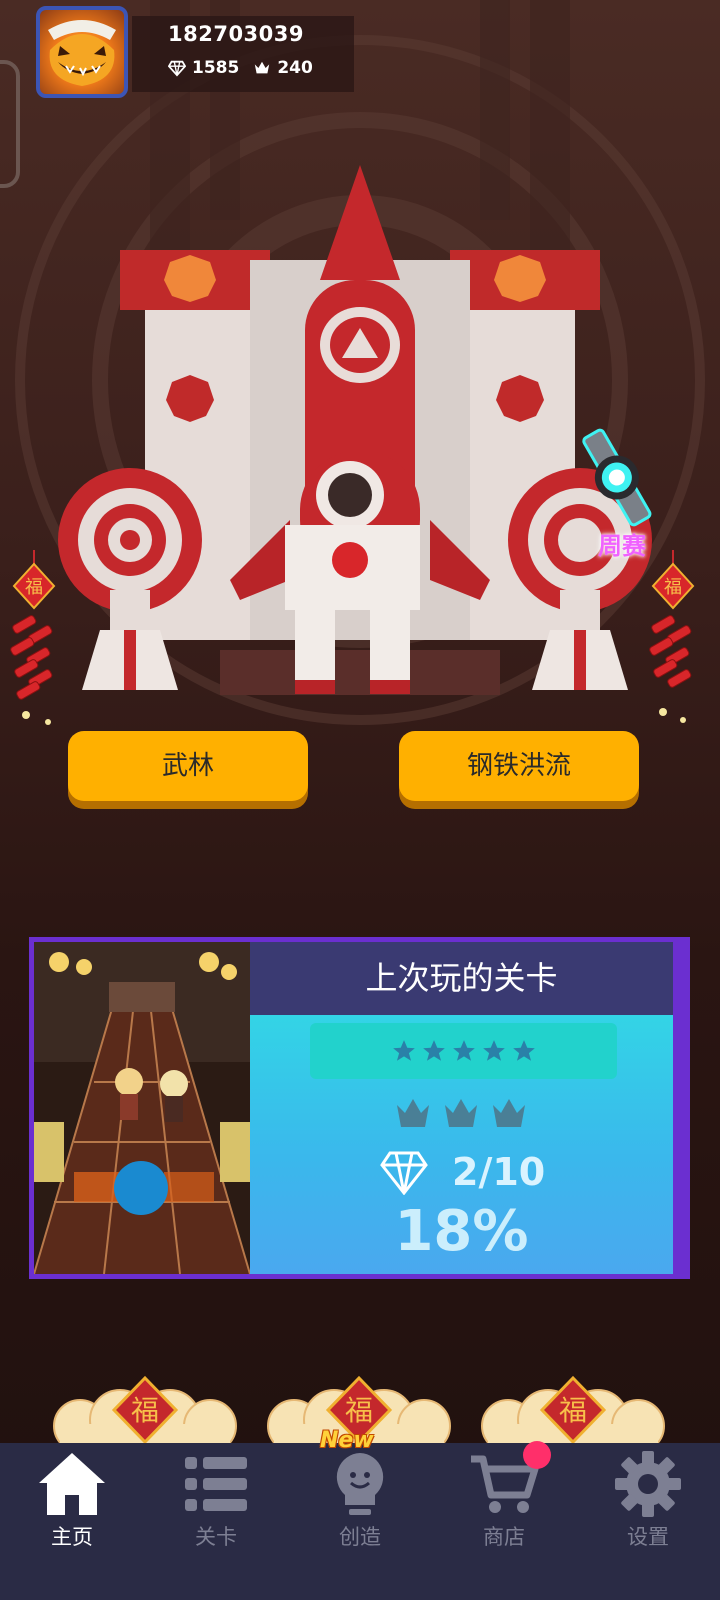  What do you see at coordinates (461, 978) in the screenshot?
I see `last-played-title: 上次玩的关卡` at bounding box center [461, 978].